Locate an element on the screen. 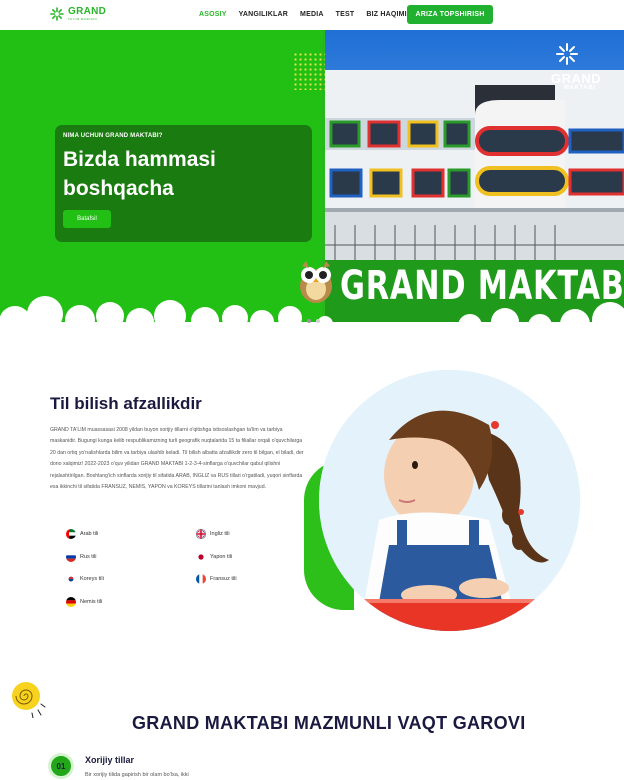 This screenshot has height=780, width=624. logo-subtext: TA'LIM MASKANI is located at coordinates (83, 19).